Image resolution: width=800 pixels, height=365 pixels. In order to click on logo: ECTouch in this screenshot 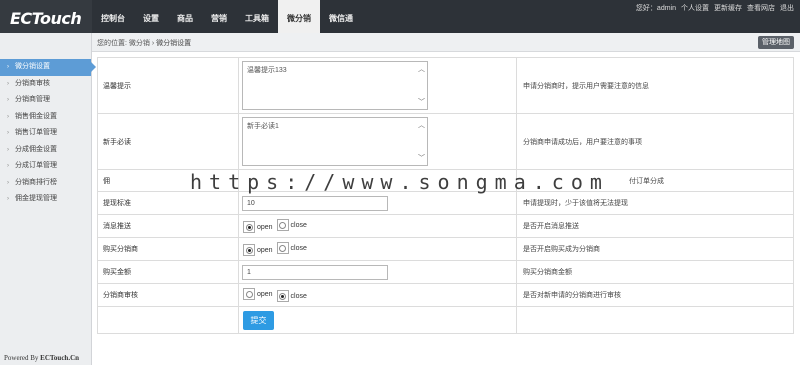, I will do `click(46, 16)`.